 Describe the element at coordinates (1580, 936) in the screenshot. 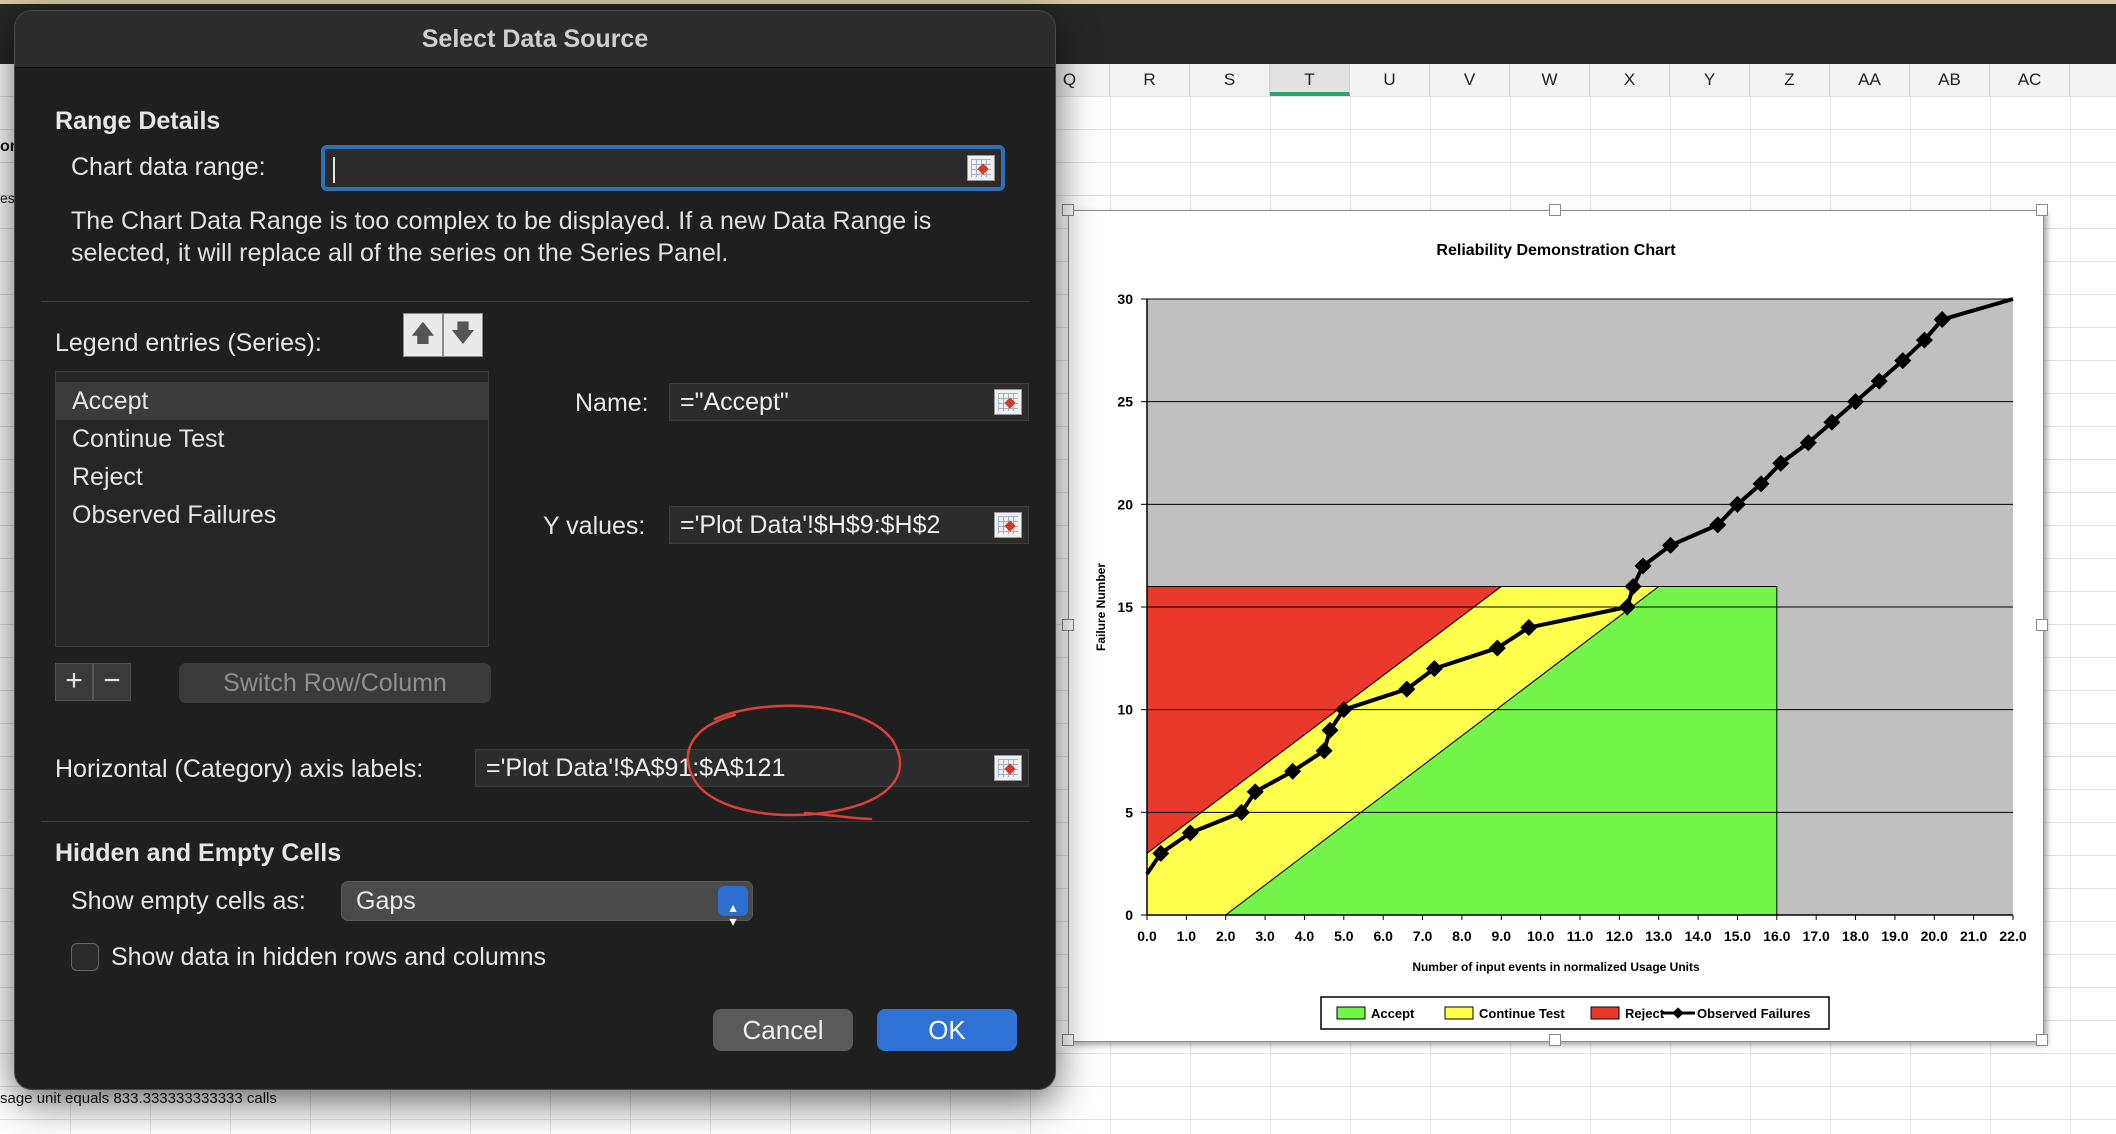

I see `x-tick-label: 11.0` at that location.